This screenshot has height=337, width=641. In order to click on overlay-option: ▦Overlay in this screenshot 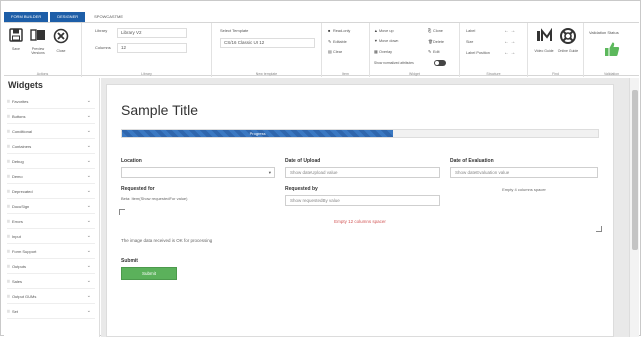, I will do `click(383, 51)`.